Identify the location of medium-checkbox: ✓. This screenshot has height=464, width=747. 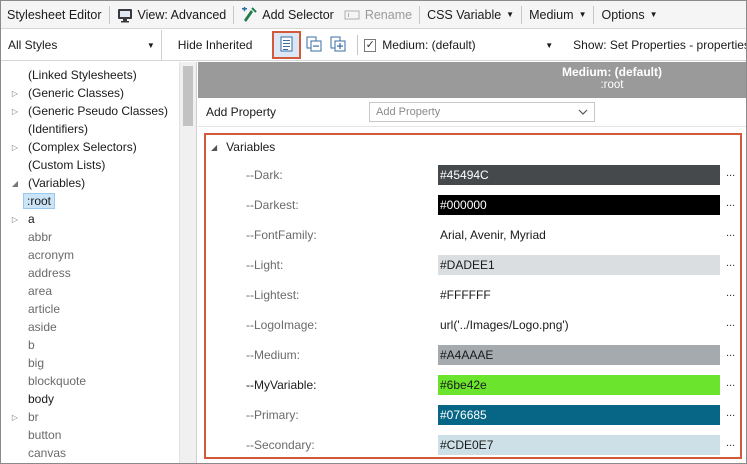
(370, 45).